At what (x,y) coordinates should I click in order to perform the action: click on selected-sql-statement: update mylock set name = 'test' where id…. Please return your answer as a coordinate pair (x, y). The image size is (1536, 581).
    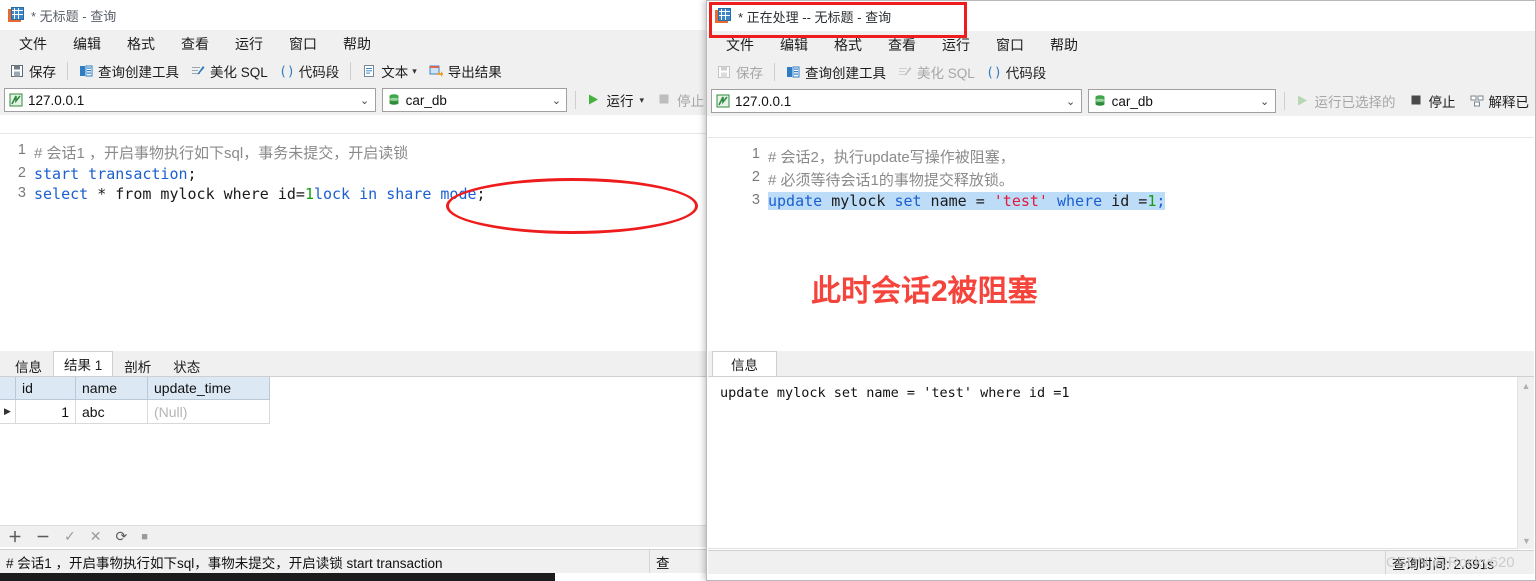
    Looking at the image, I should click on (967, 201).